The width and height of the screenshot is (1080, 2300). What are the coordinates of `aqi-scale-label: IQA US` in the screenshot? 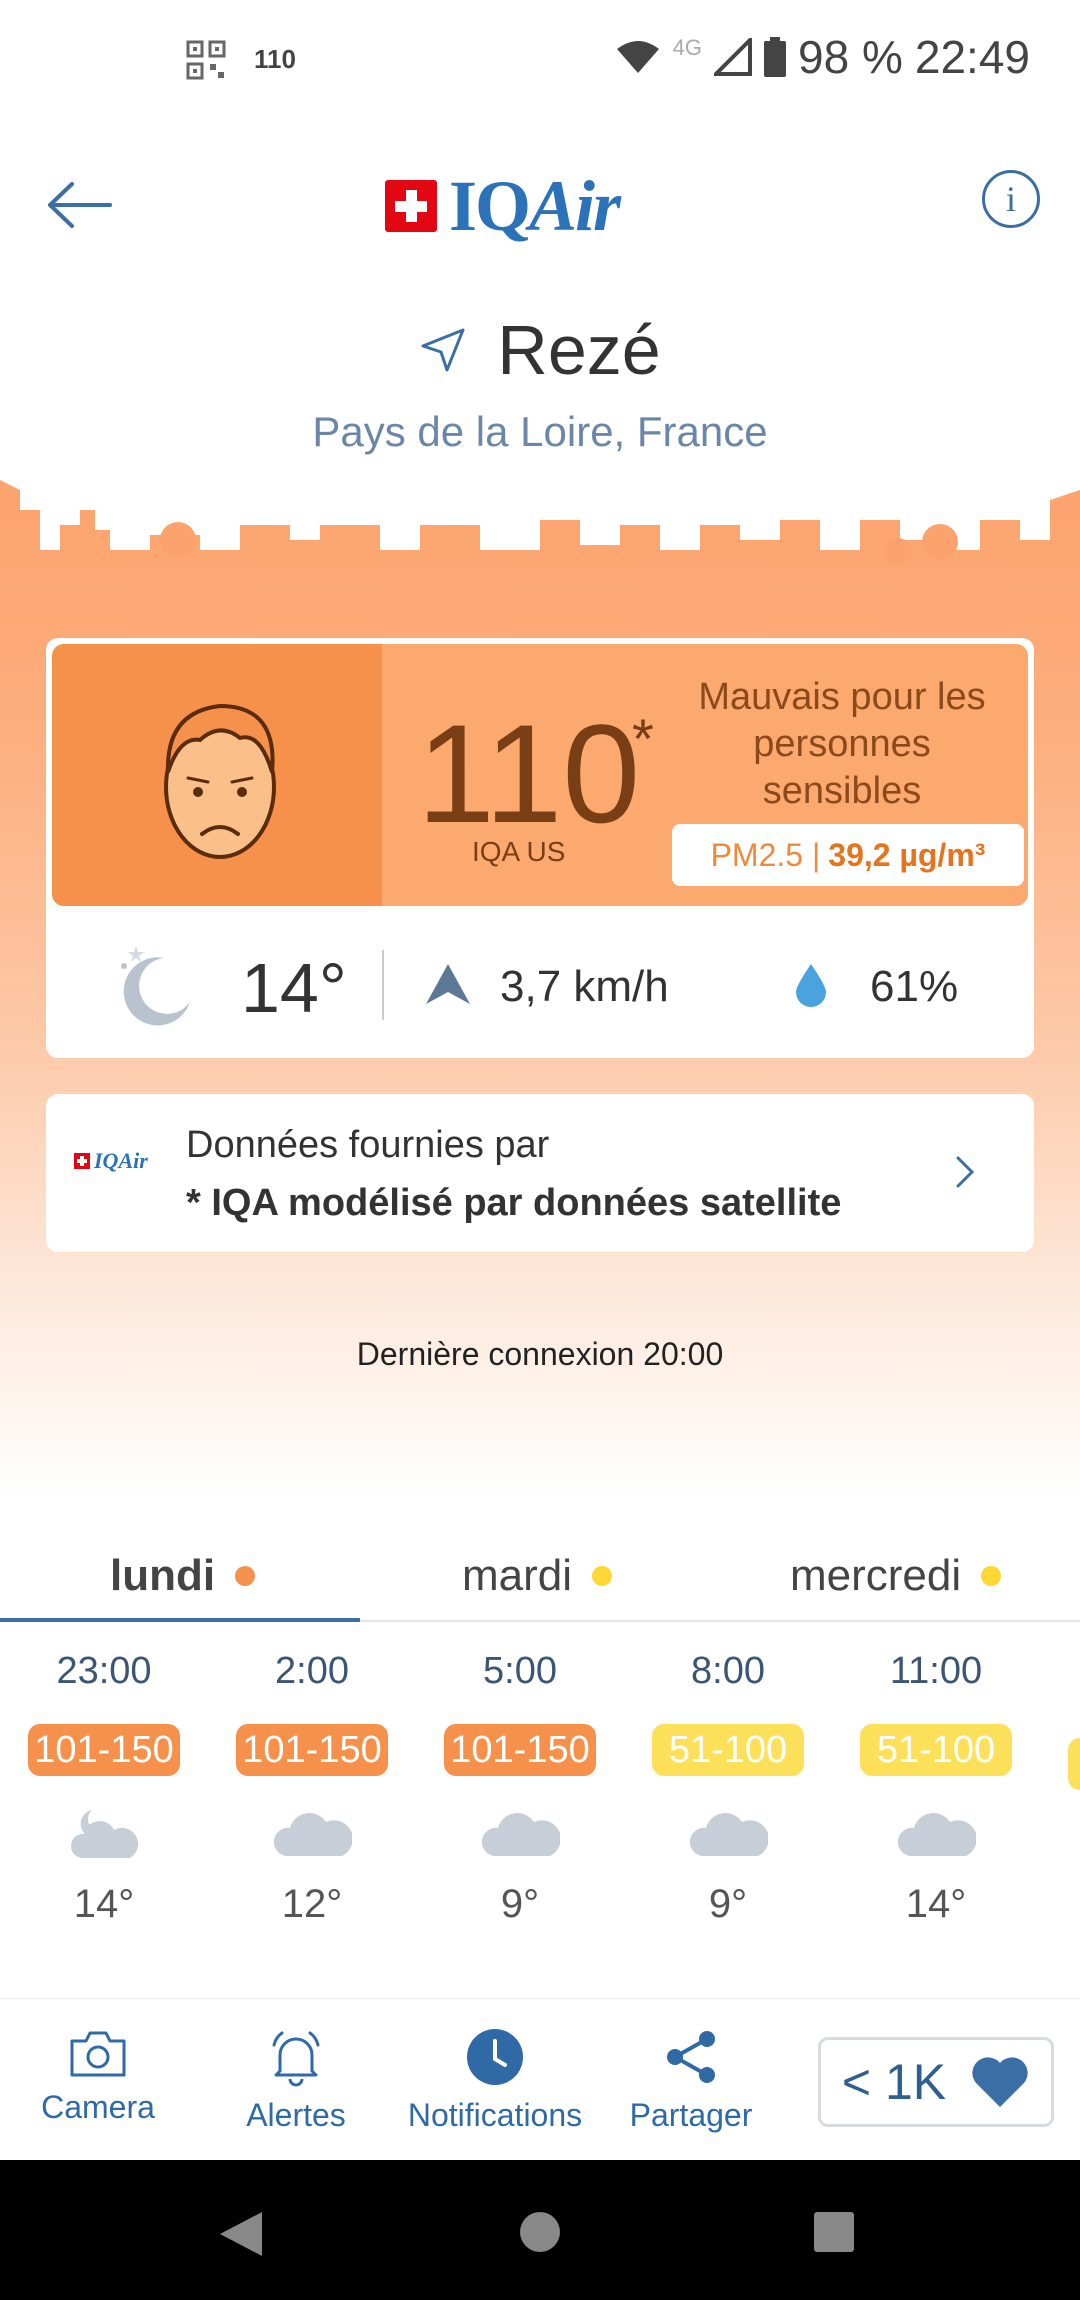 It's located at (519, 851).